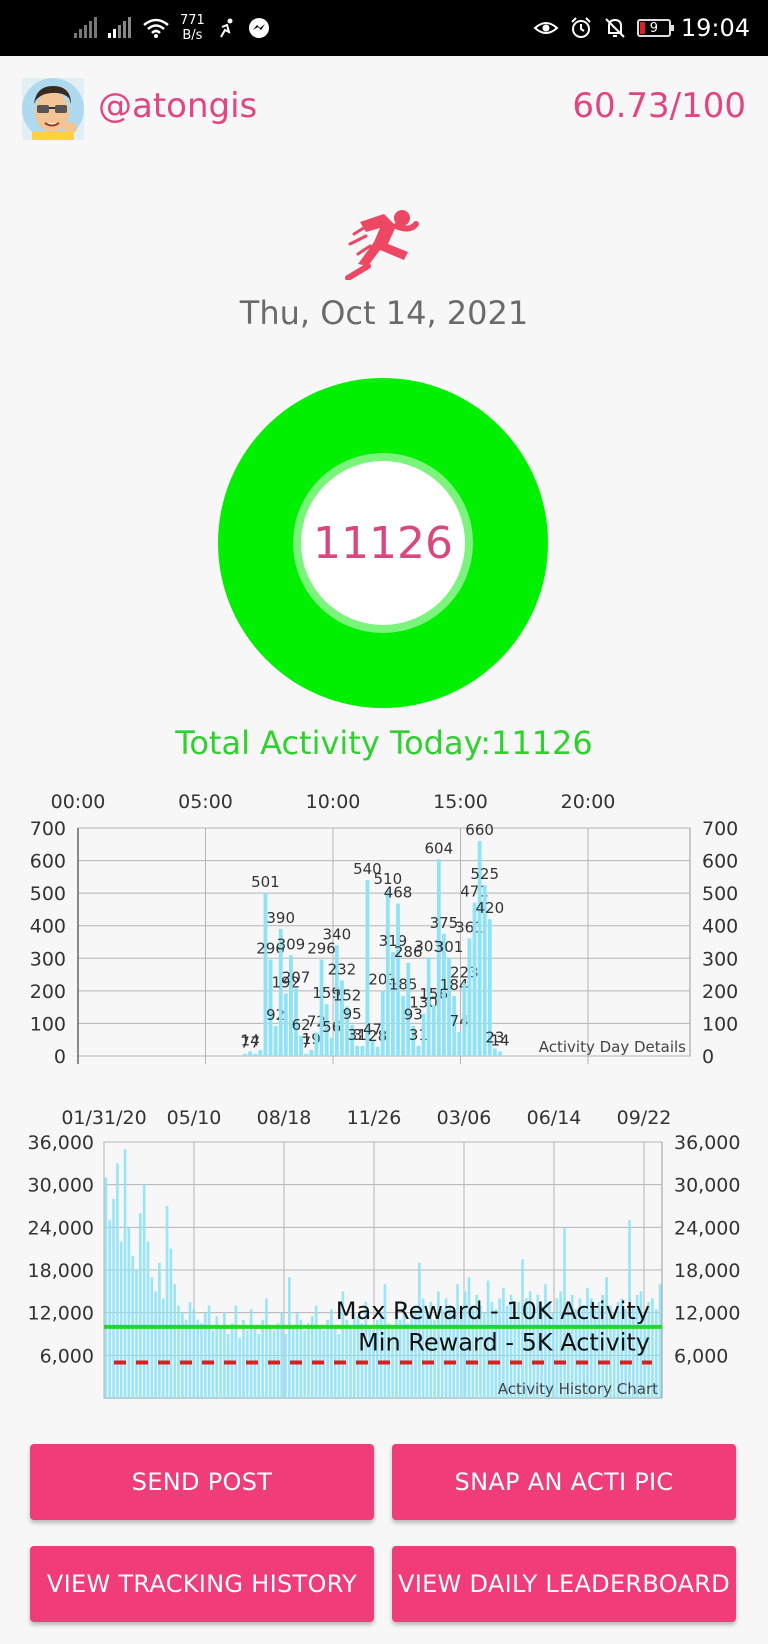 The width and height of the screenshot is (768, 1644). What do you see at coordinates (554, 1118) in the screenshot?
I see `history-x-tick-label: 06/14` at bounding box center [554, 1118].